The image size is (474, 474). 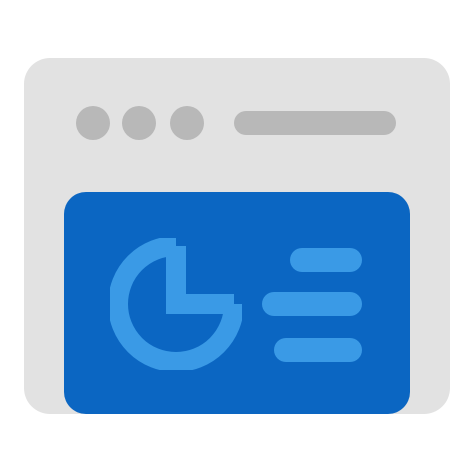 What do you see at coordinates (315, 123) in the screenshot?
I see `address-bar` at bounding box center [315, 123].